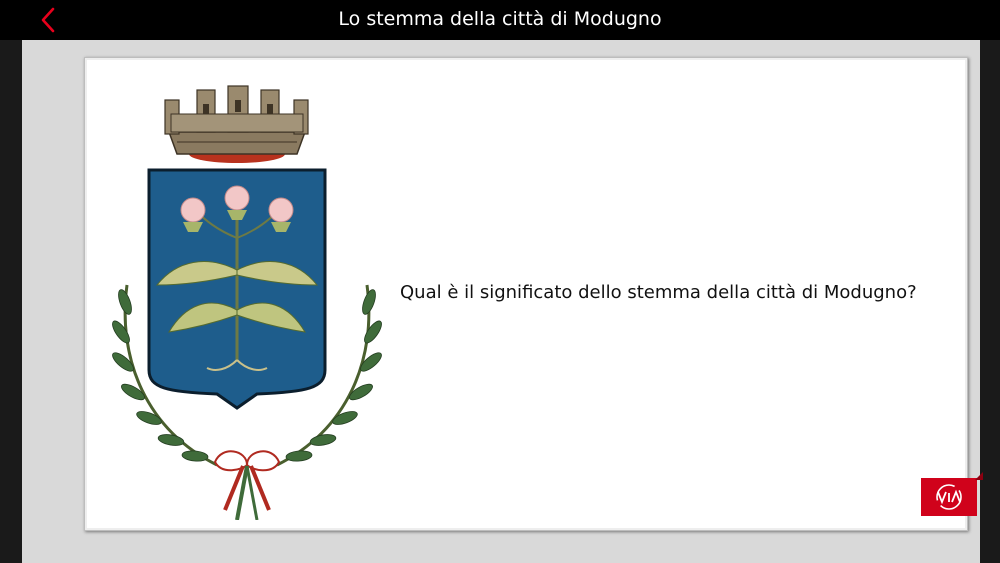 The image size is (1000, 563). I want to click on crown-icon, so click(236, 124).